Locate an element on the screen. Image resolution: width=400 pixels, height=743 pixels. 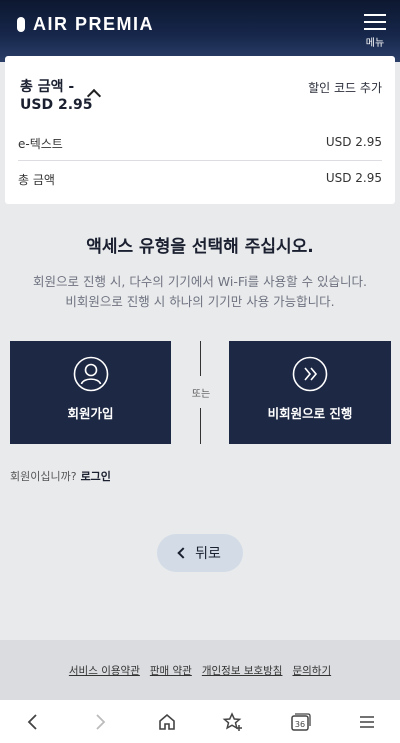
browser-forward-button is located at coordinates (100, 722).